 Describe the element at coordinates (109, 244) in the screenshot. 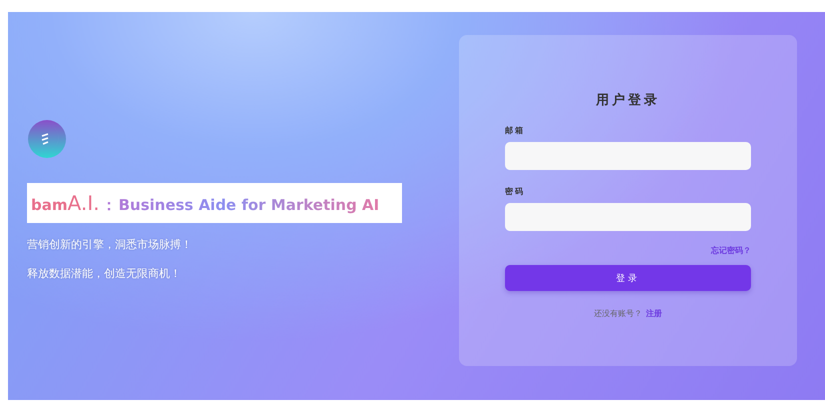

I see `slogan-text: 营销创新的引擎，洞悉市场脉搏！` at that location.